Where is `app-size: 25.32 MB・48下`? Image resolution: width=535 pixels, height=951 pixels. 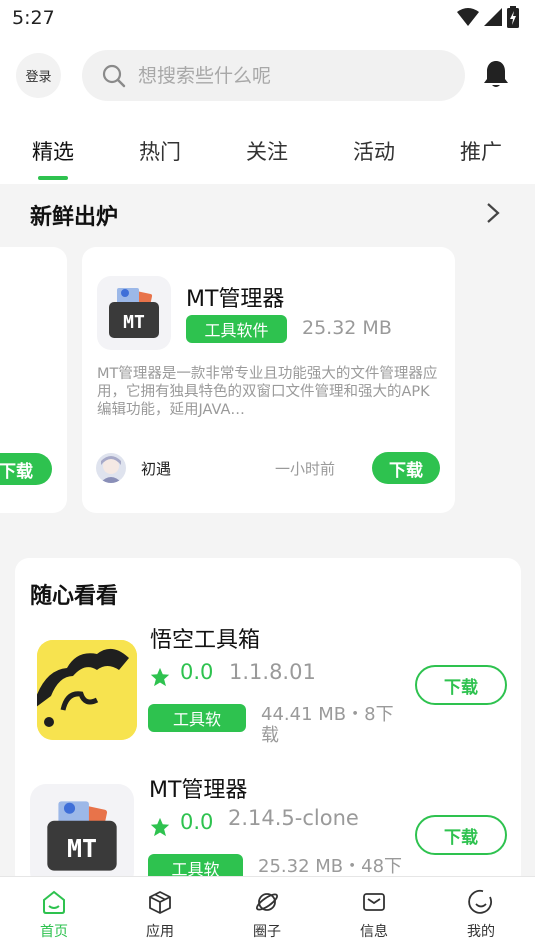
app-size: 25.32 MB・48下 is located at coordinates (330, 866).